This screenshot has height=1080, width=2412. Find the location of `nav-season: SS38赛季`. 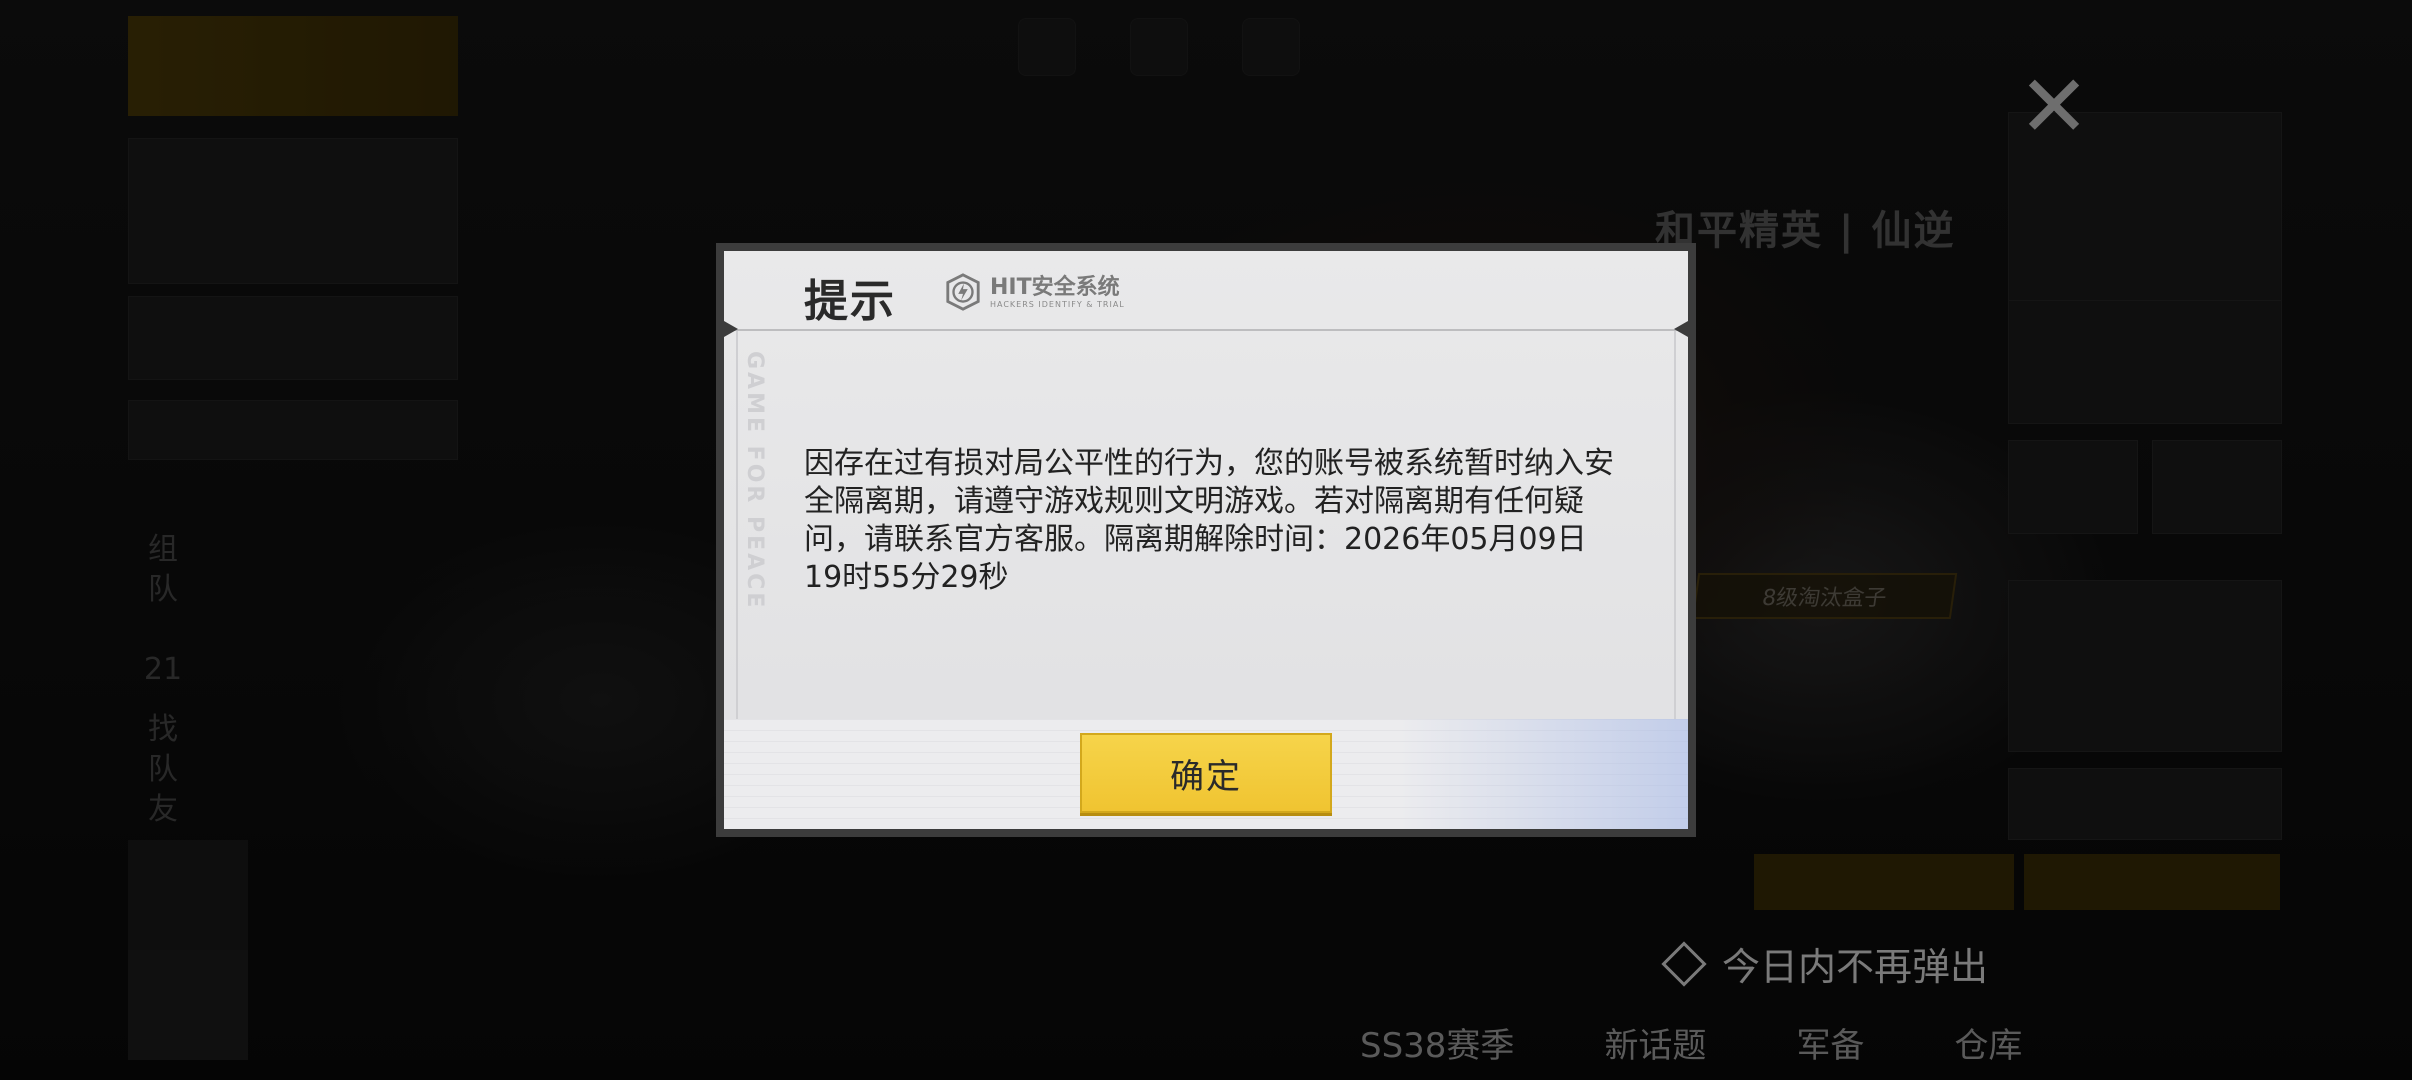

nav-season: SS38赛季 is located at coordinates (1437, 1042).